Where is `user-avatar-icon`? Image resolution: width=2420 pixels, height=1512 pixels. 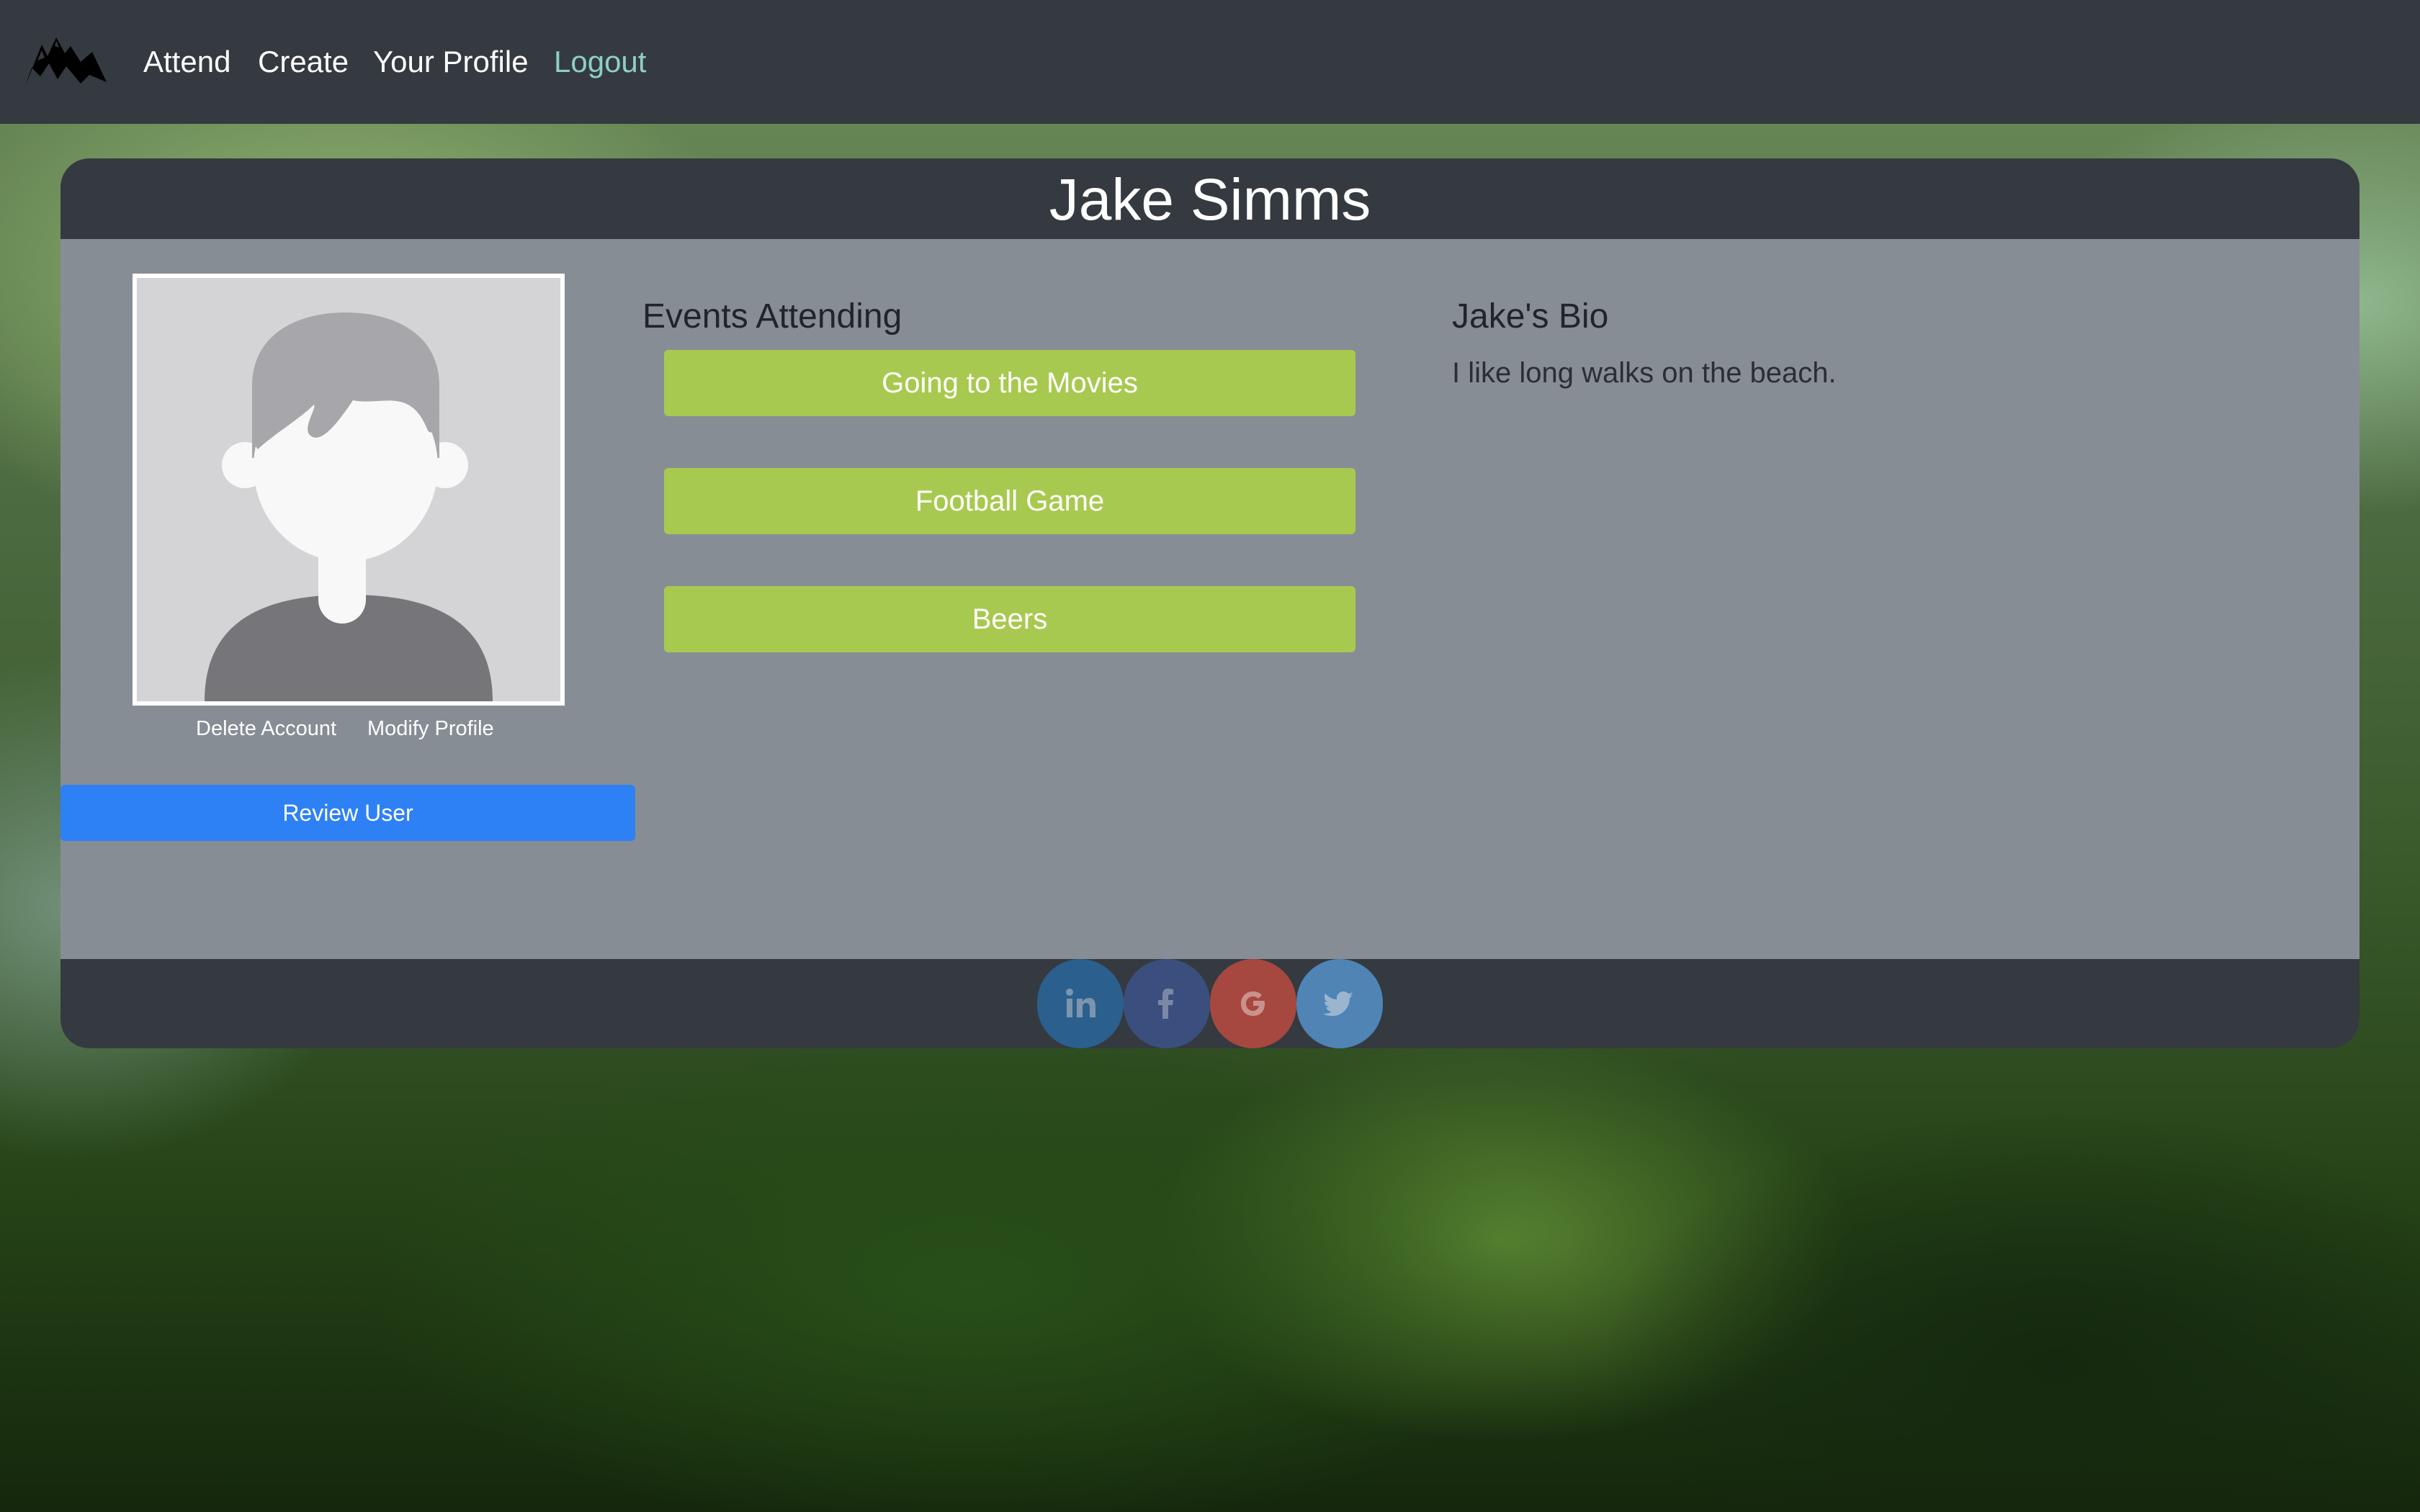
user-avatar-icon is located at coordinates (348, 489).